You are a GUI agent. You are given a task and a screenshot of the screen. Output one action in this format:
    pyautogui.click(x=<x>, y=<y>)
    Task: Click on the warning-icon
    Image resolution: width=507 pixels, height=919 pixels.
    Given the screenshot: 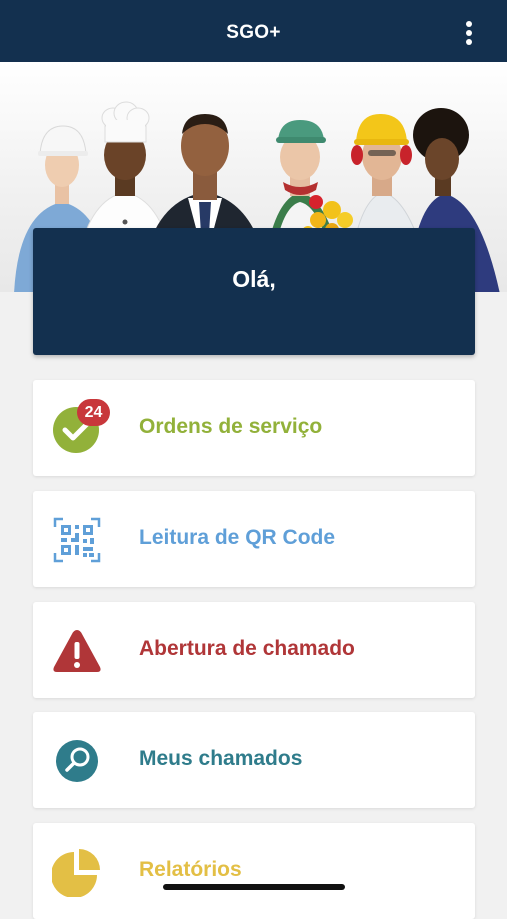 What is the action you would take?
    pyautogui.click(x=77, y=651)
    